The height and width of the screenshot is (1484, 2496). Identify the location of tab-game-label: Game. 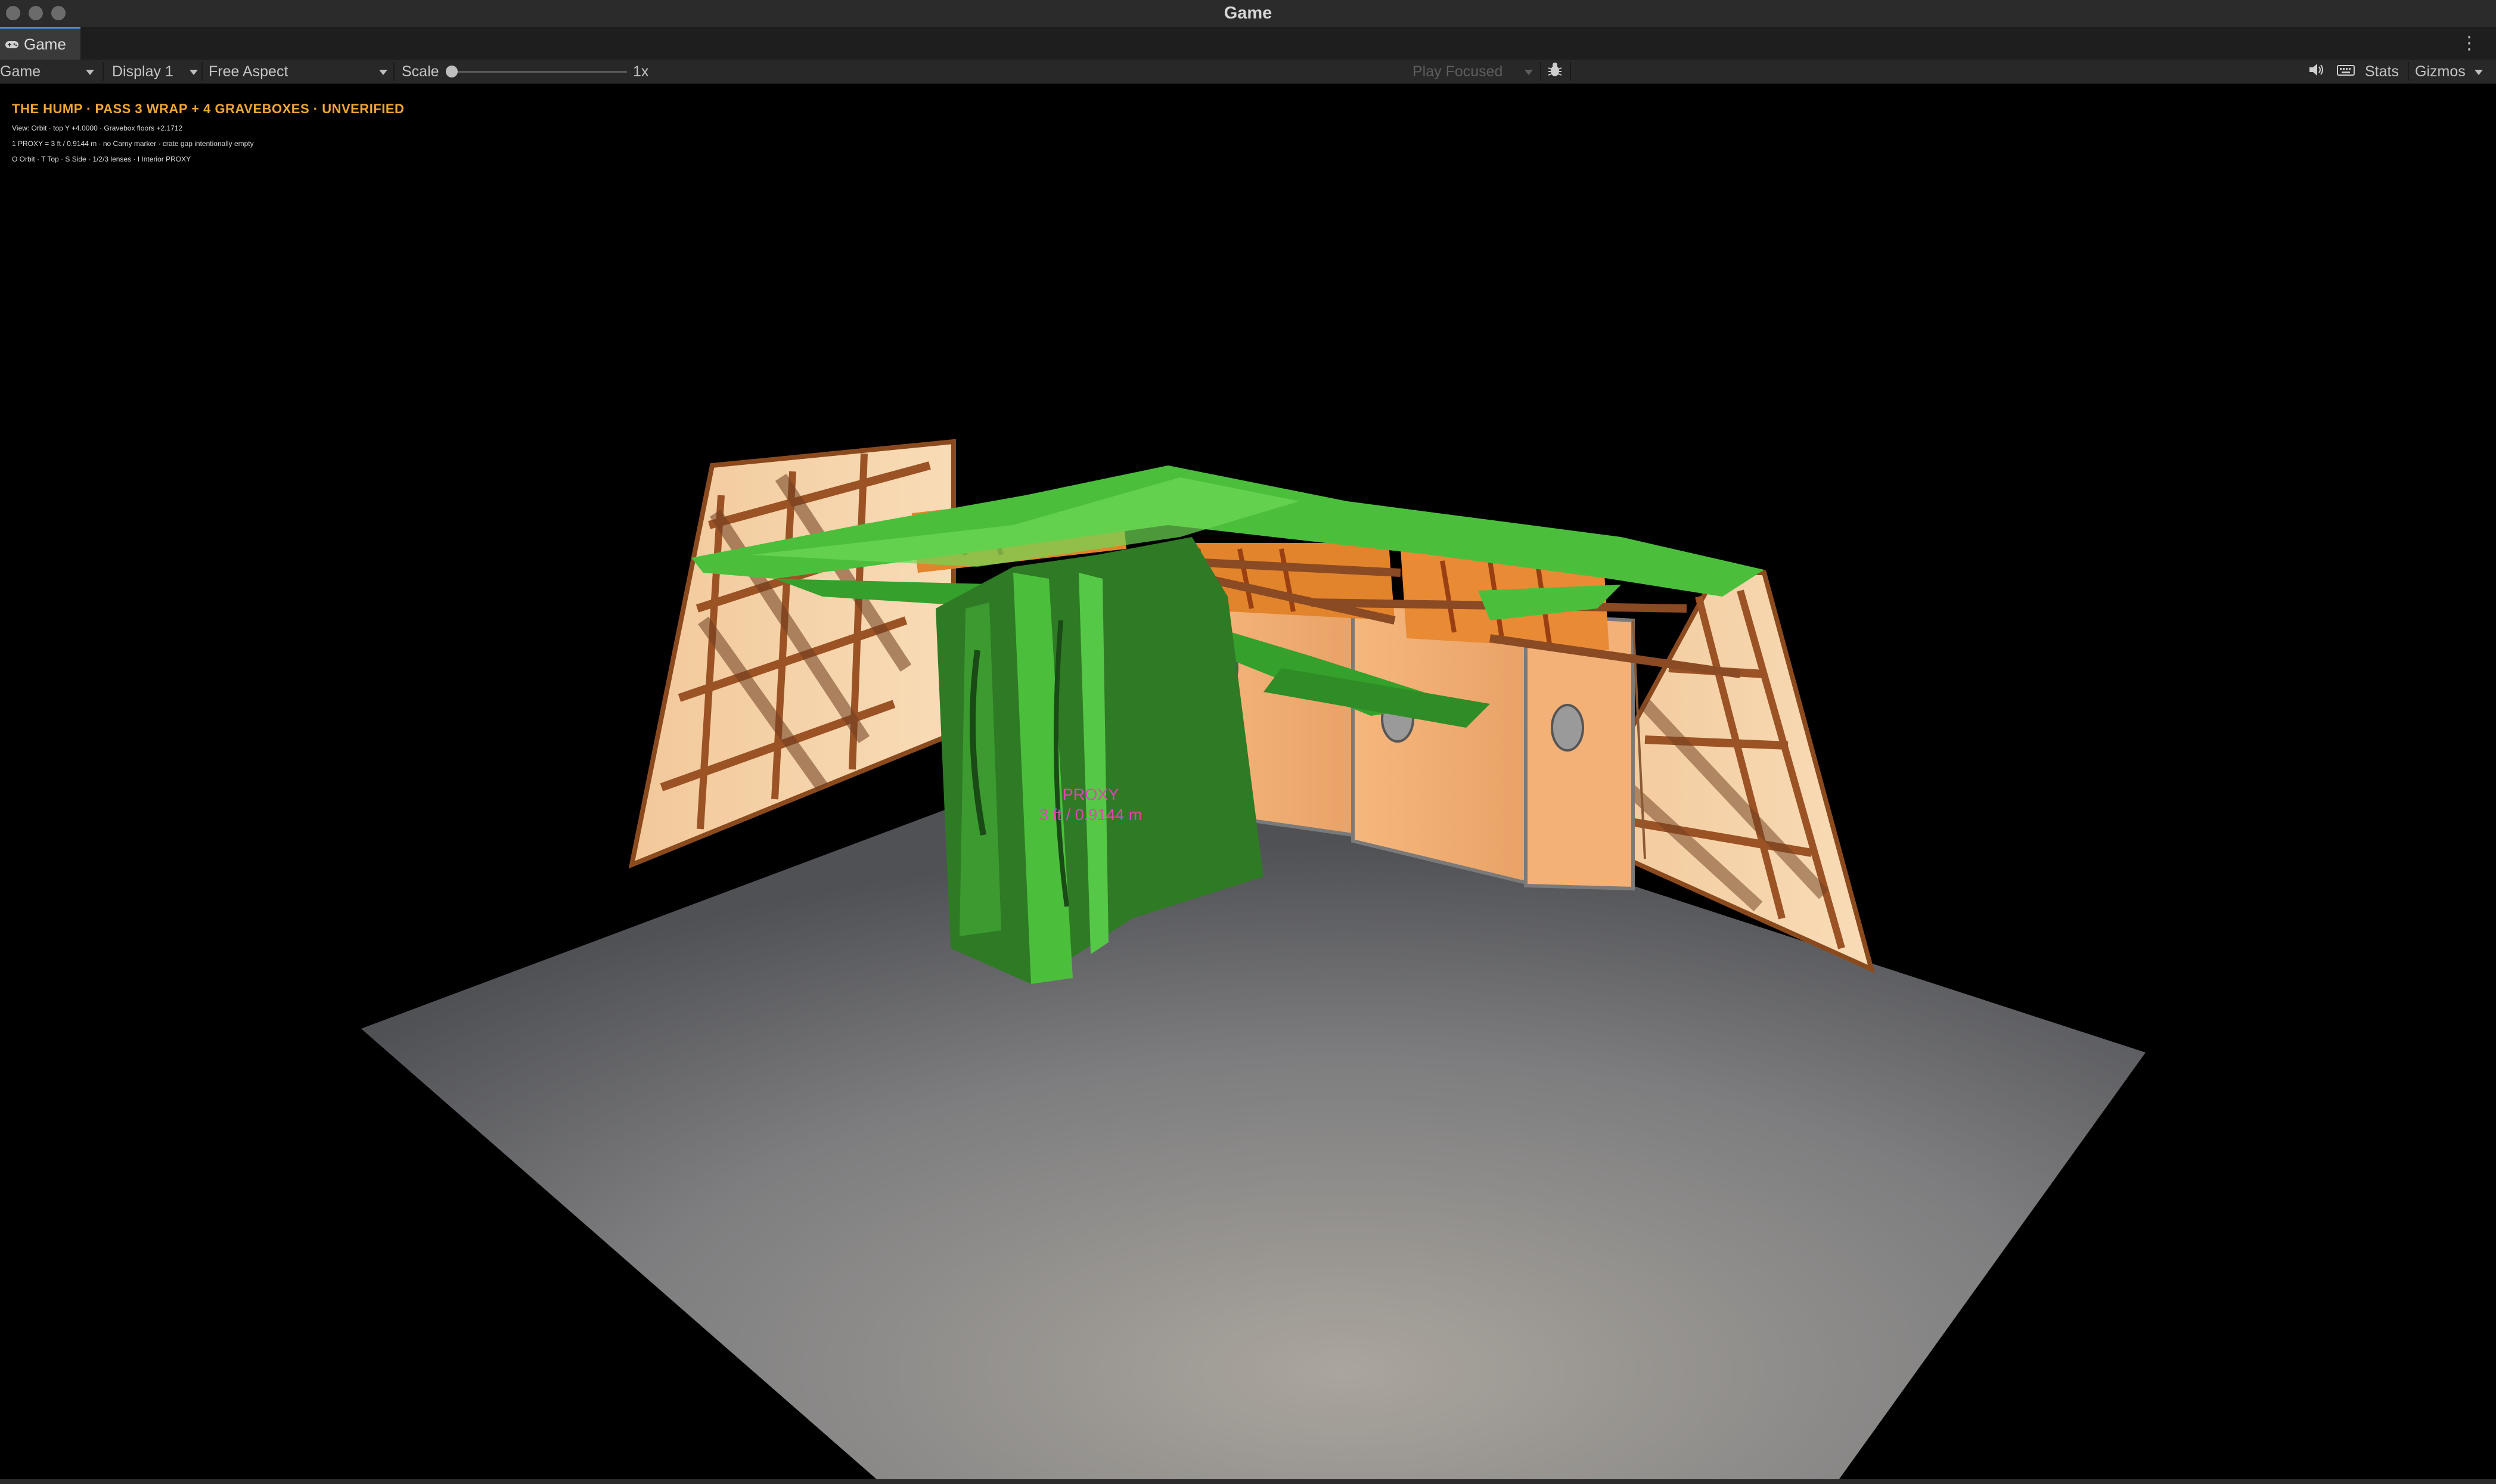
(45, 44).